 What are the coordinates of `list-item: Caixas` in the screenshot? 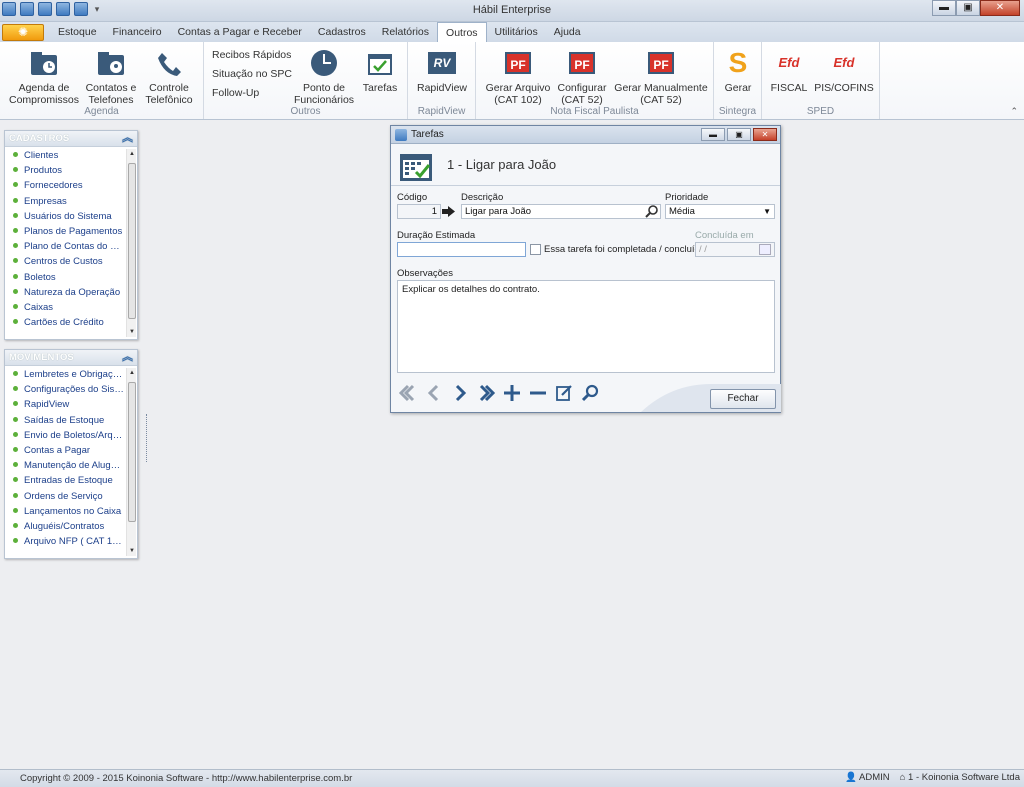 It's located at (65, 307).